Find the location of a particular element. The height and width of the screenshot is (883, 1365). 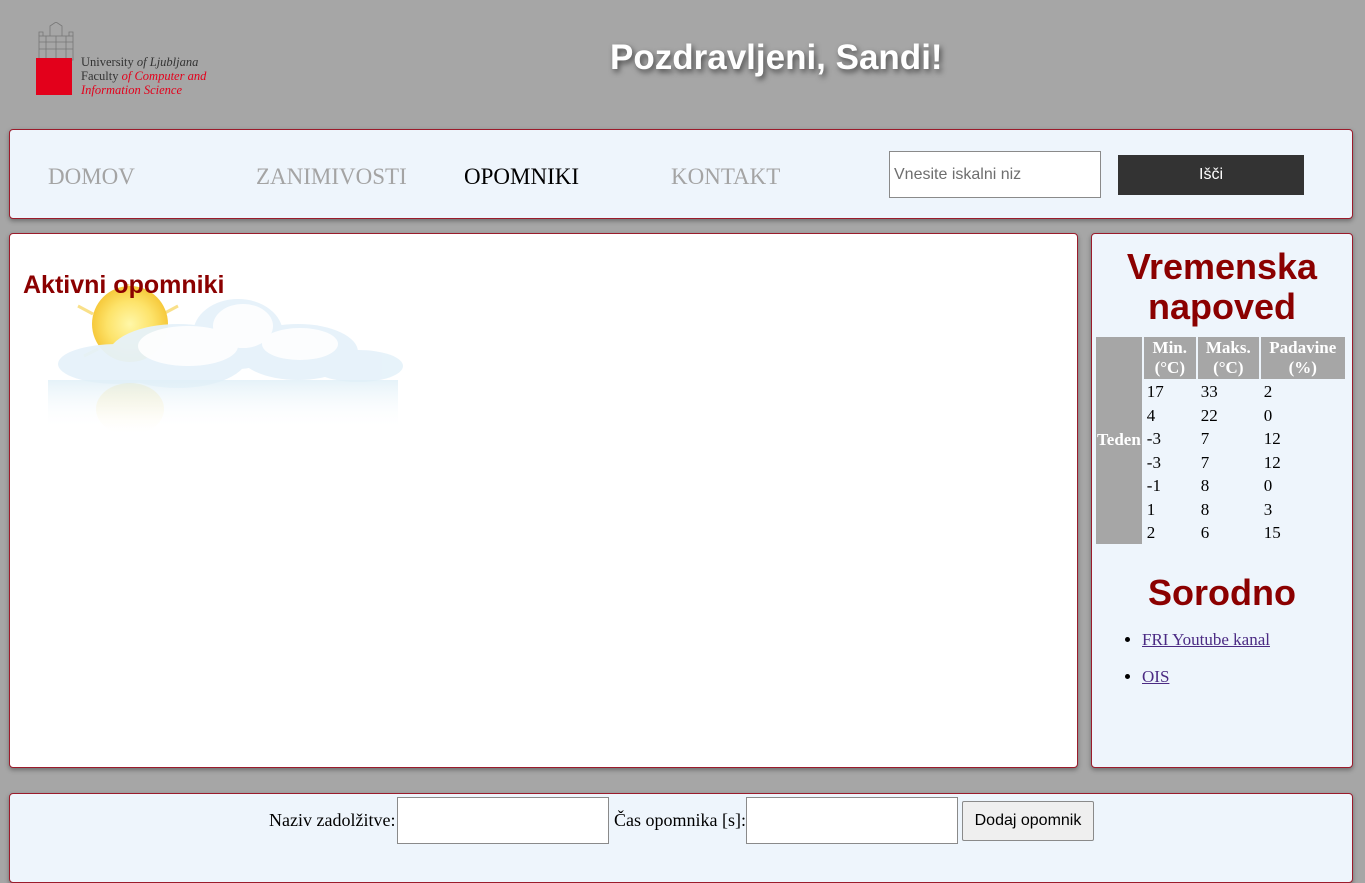

nav-item-kontakt: KONTAKT is located at coordinates (725, 177).